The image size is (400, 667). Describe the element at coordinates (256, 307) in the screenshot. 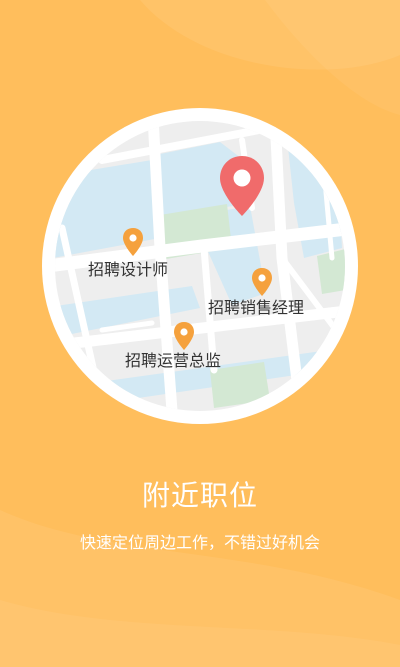

I see `map-pin-label: 招聘销售经理` at that location.